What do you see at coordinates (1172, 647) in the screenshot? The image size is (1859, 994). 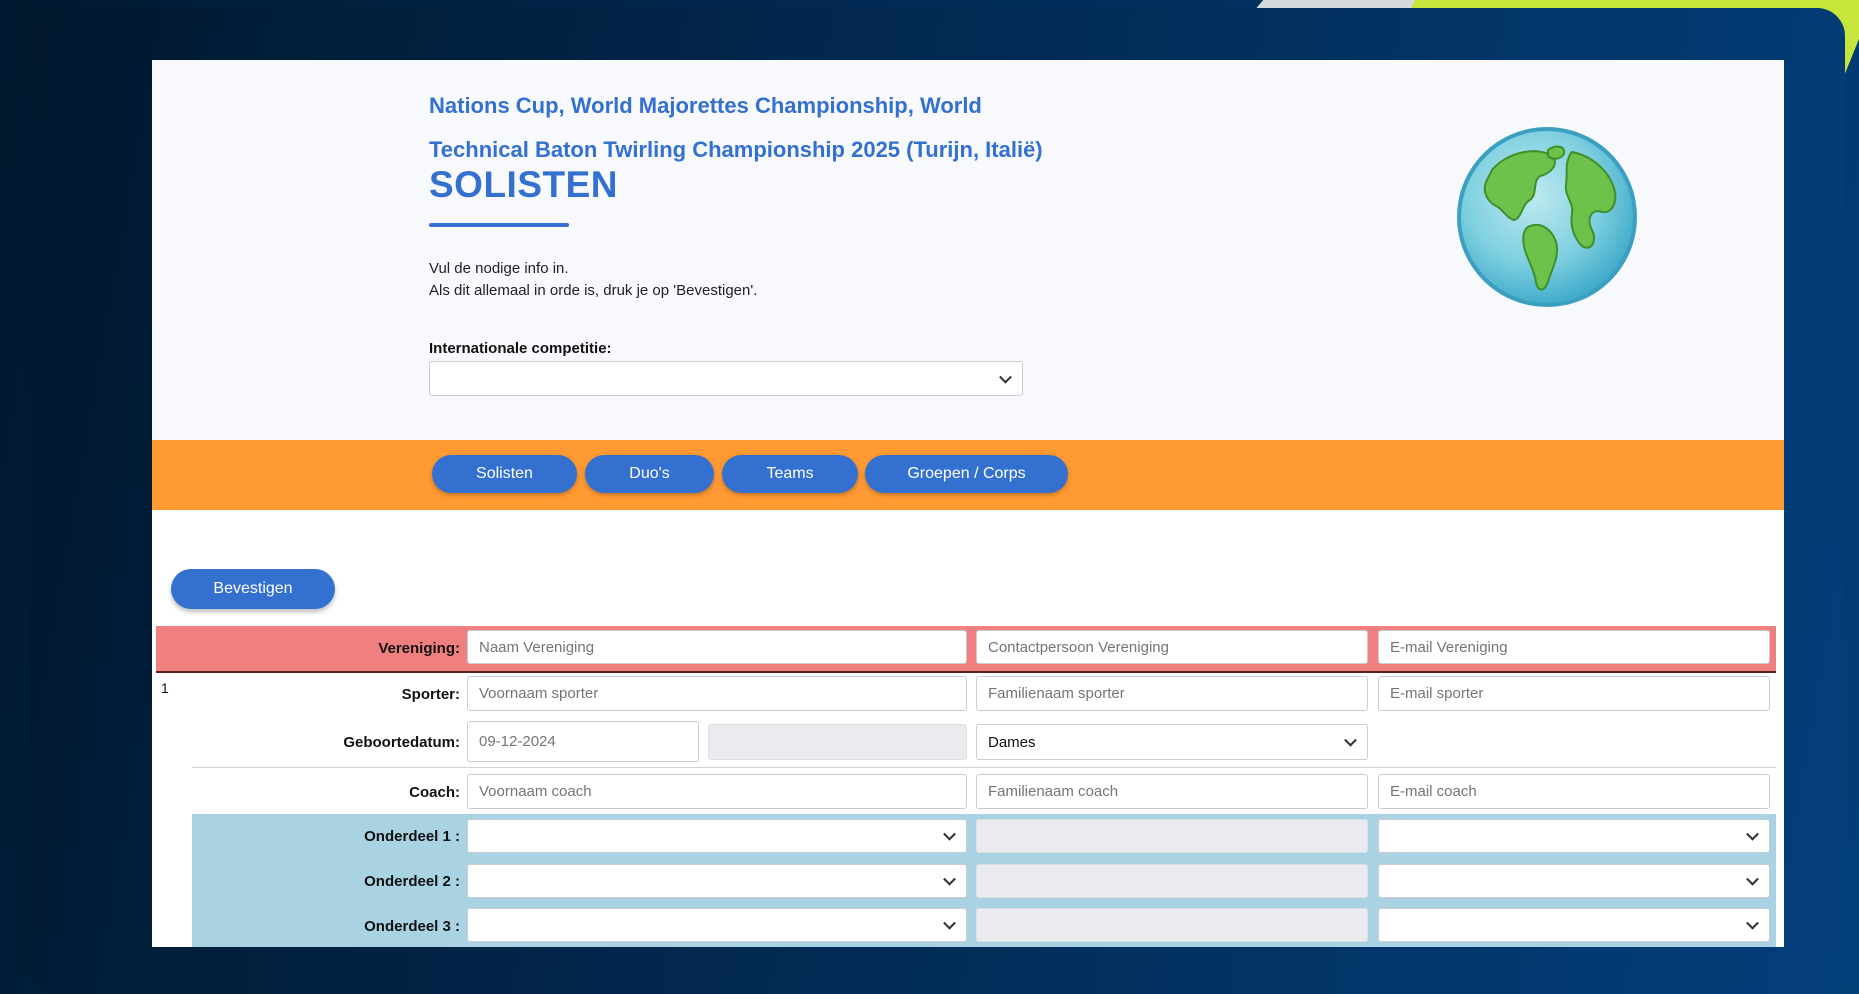 I see `club-contact-input` at bounding box center [1172, 647].